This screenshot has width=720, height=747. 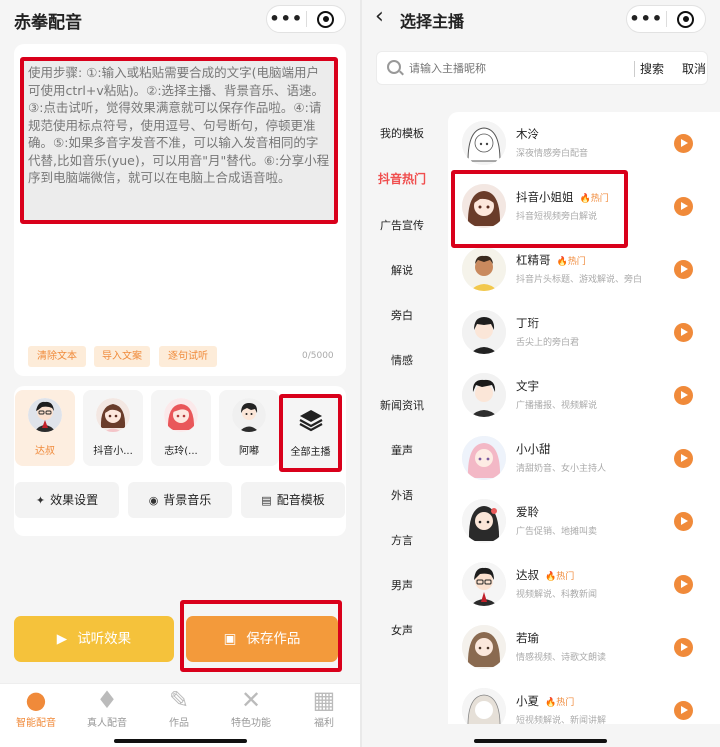 I want to click on tab-human-dubbing: ♦ 真人配音, so click(x=107, y=707).